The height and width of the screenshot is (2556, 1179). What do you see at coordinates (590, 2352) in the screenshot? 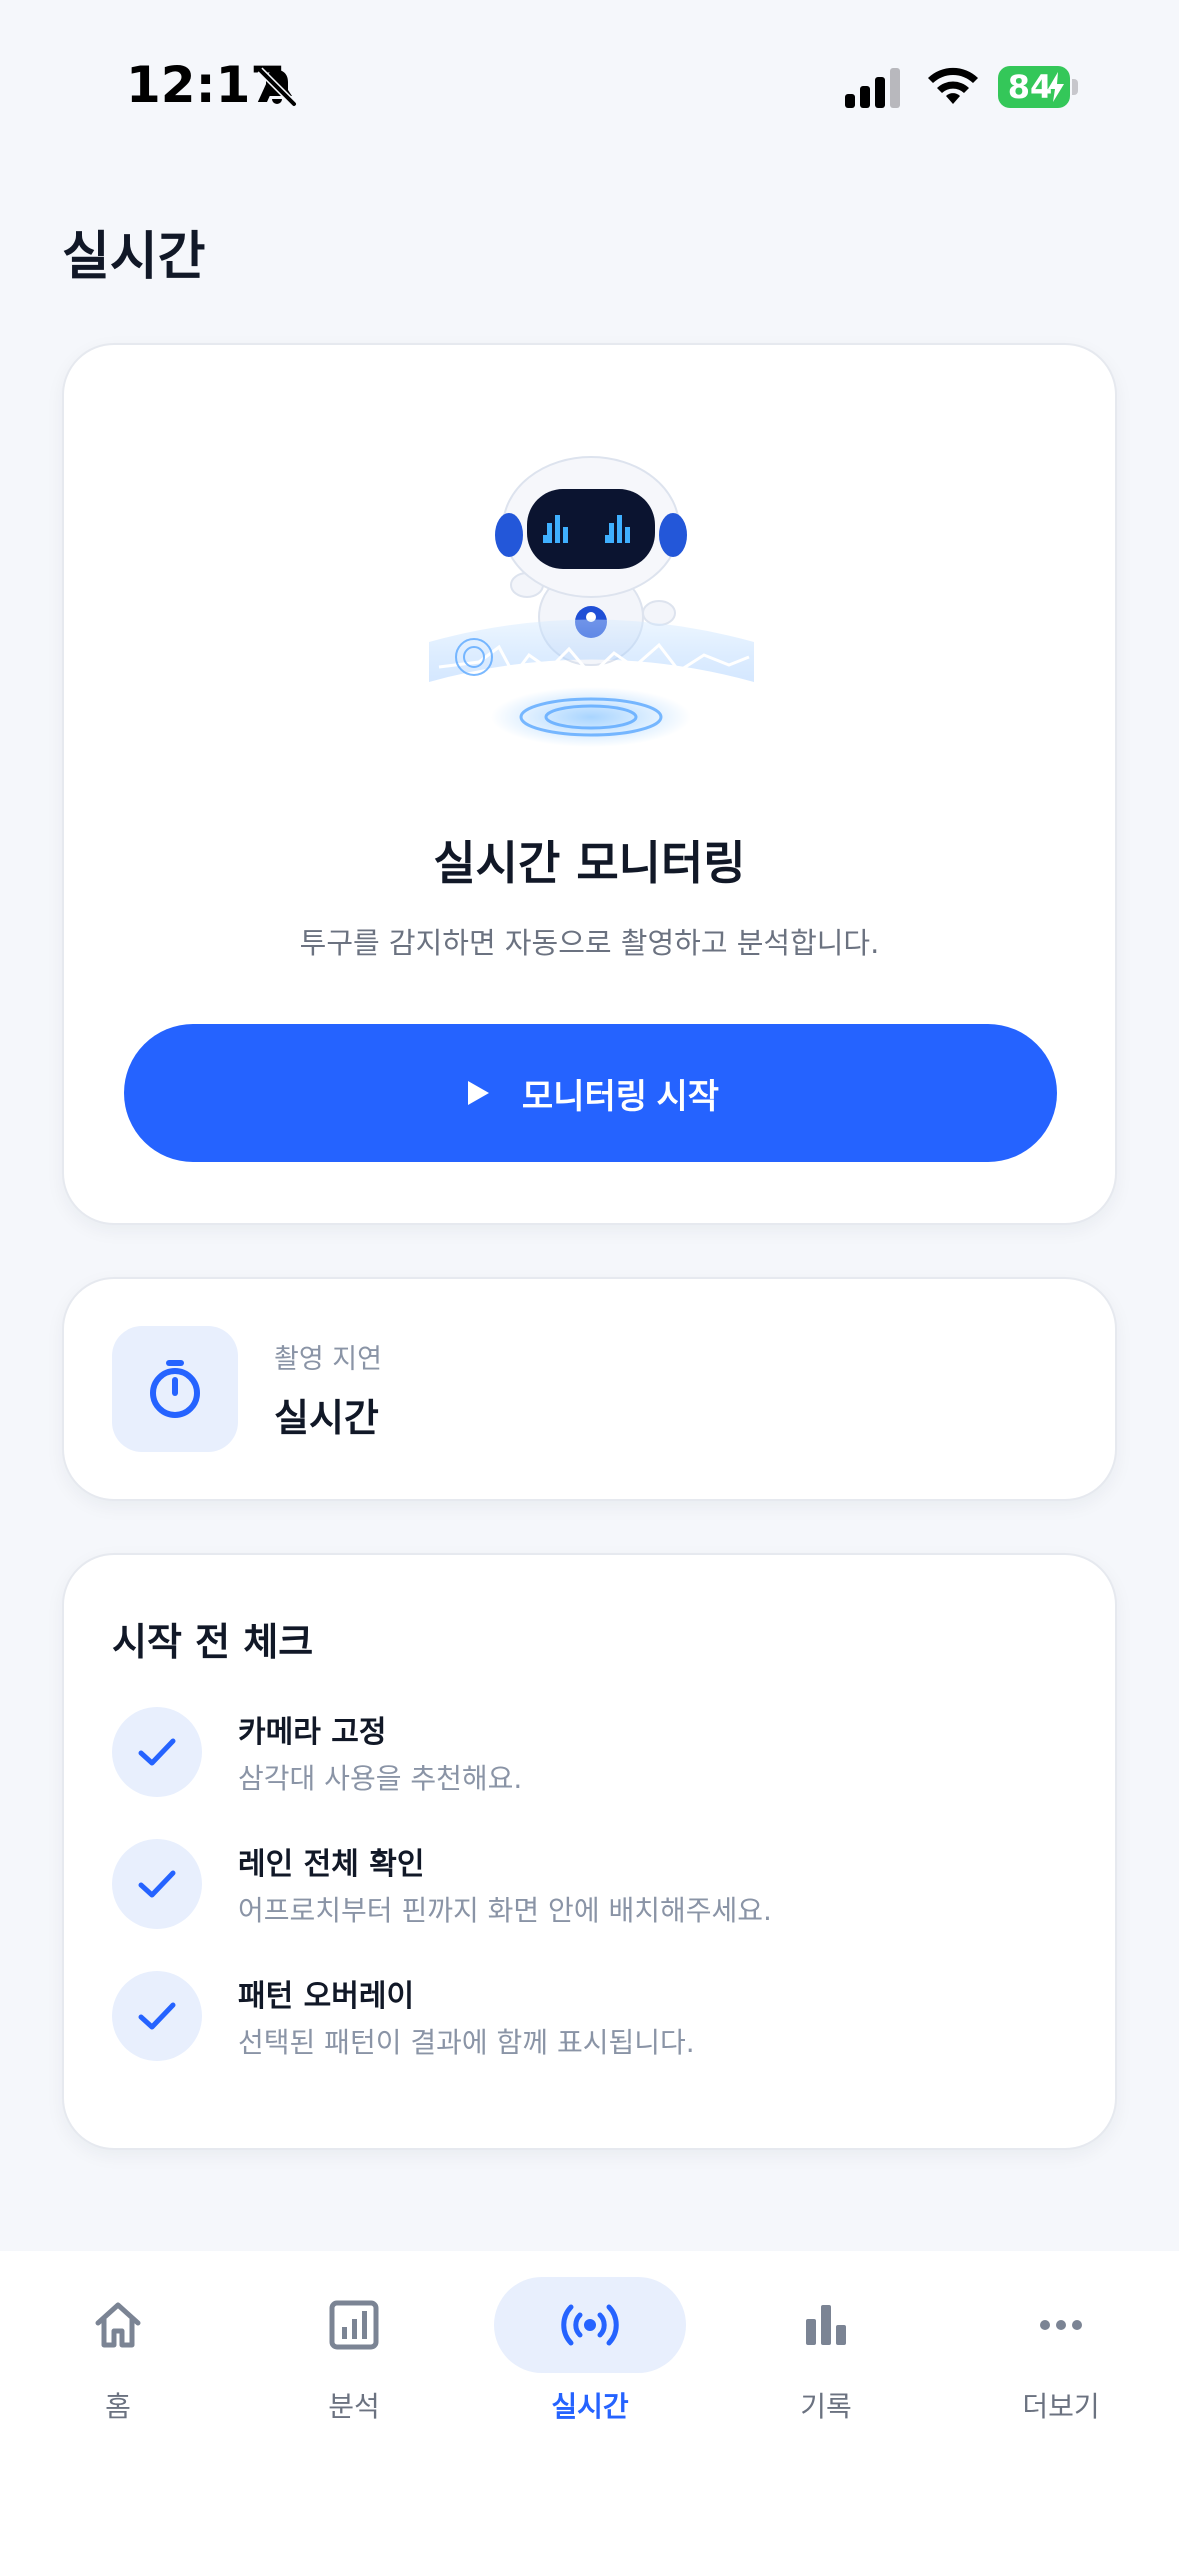
I see `tab-live: 실시간` at bounding box center [590, 2352].